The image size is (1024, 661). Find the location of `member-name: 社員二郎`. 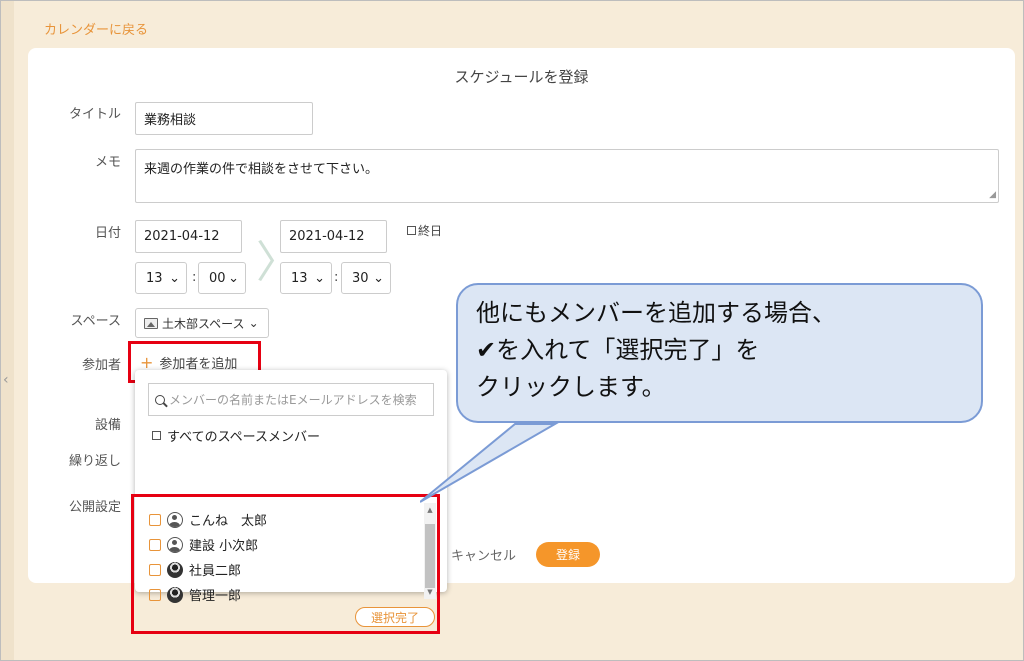

member-name: 社員二郎 is located at coordinates (215, 571).